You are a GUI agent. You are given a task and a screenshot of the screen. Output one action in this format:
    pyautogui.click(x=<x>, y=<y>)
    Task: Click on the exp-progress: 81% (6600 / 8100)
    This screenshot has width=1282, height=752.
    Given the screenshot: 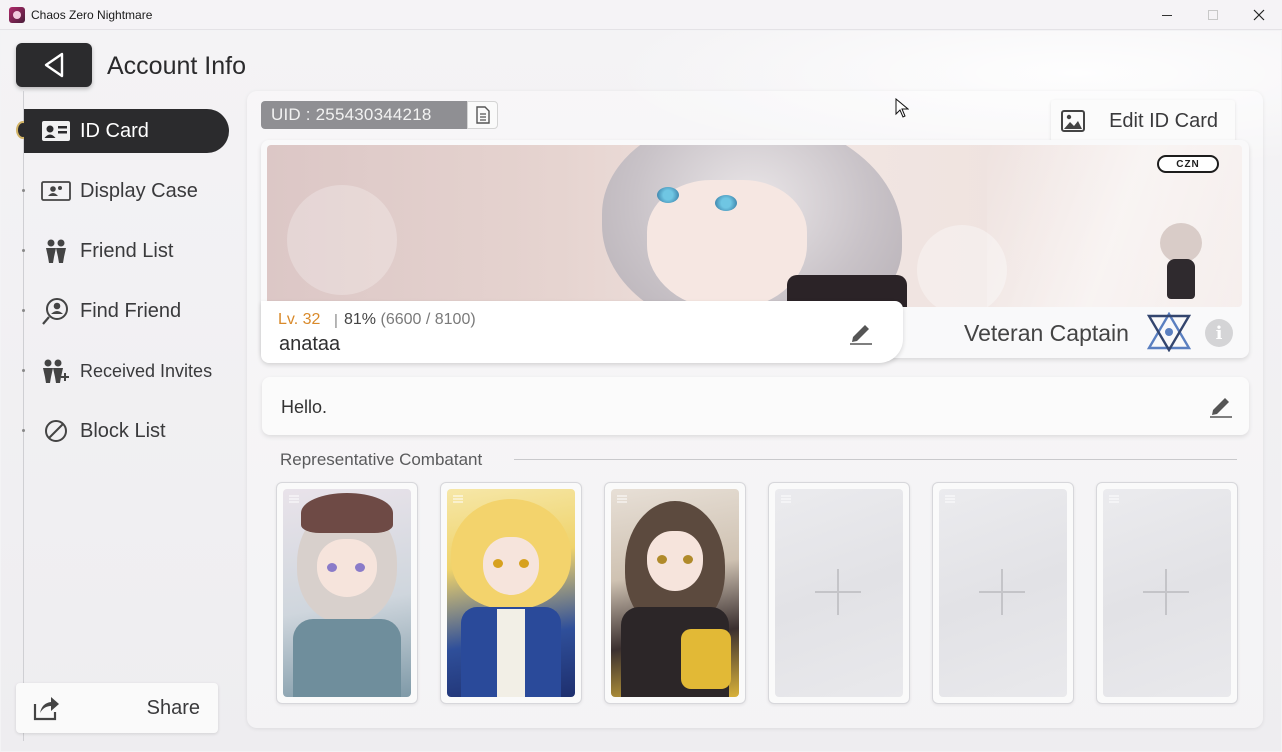 What is the action you would take?
    pyautogui.click(x=410, y=320)
    